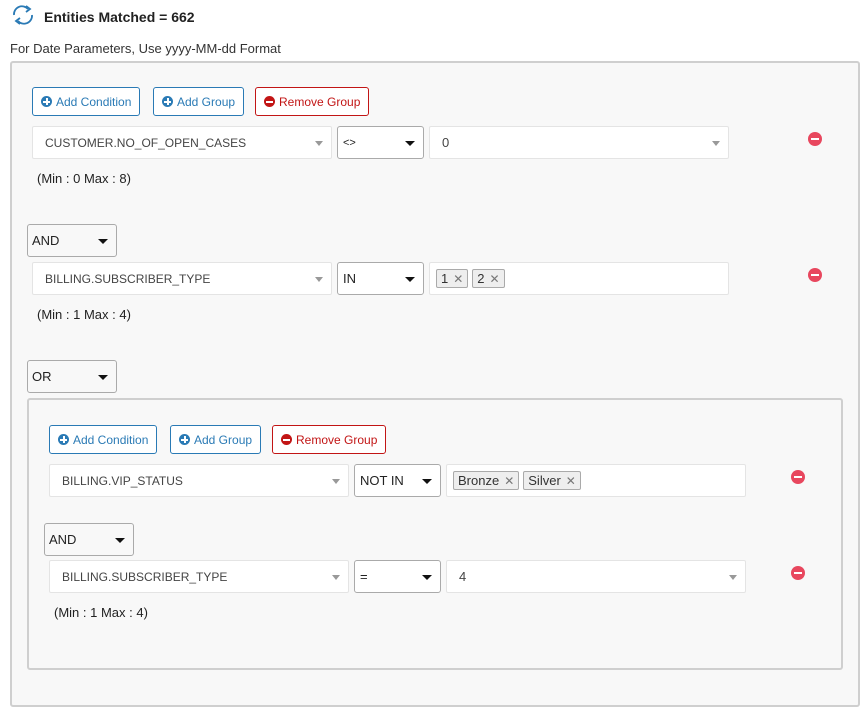 Image resolution: width=862 pixels, height=709 pixels. I want to click on value-text: 4, so click(463, 576).